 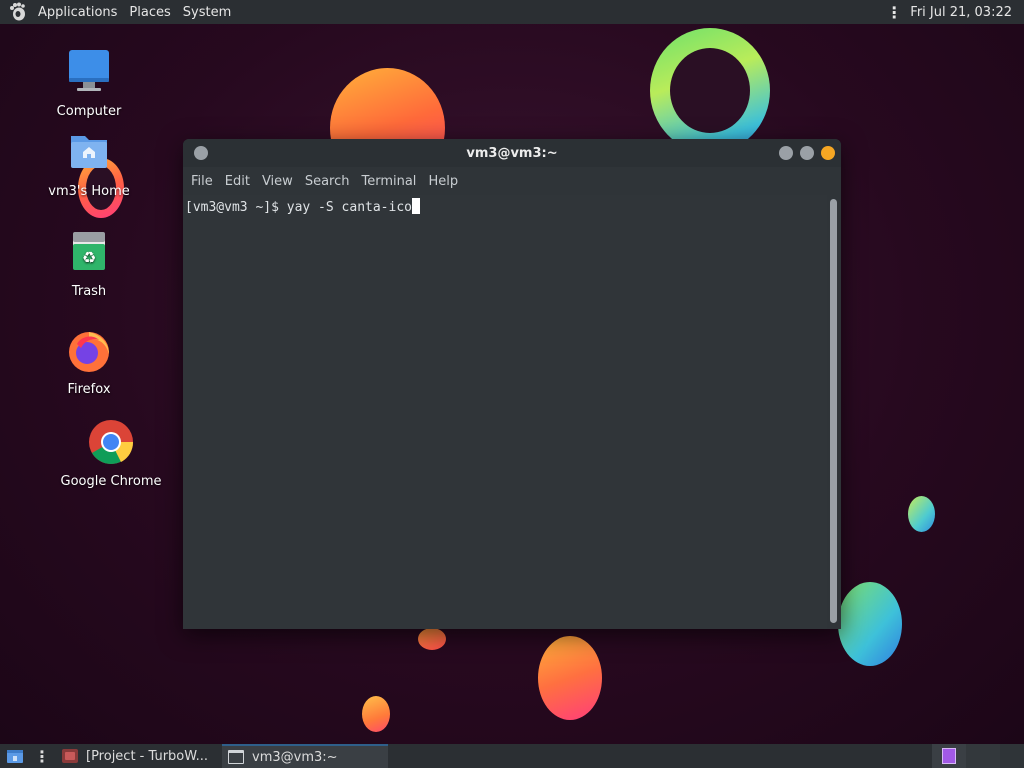 What do you see at coordinates (89, 152) in the screenshot?
I see `home-folder-icon` at bounding box center [89, 152].